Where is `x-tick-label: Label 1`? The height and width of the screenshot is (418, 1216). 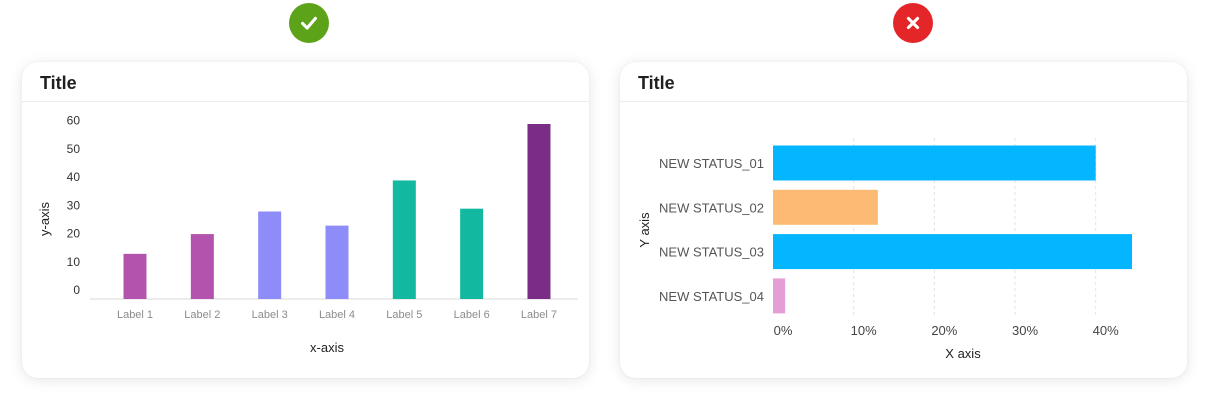
x-tick-label: Label 1 is located at coordinates (135, 315).